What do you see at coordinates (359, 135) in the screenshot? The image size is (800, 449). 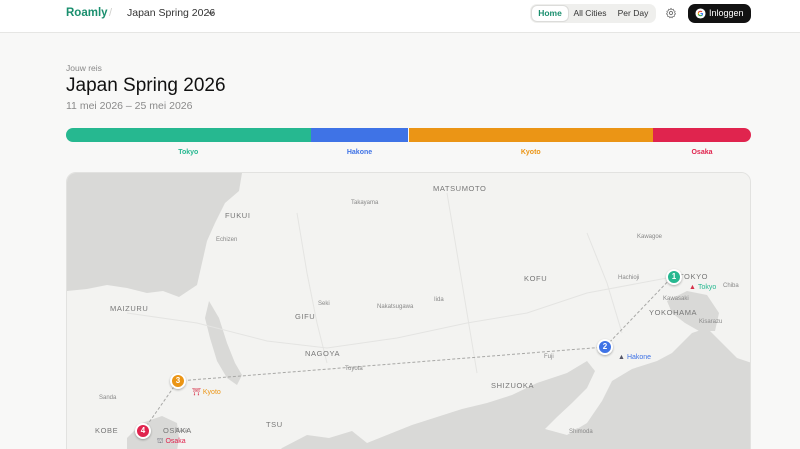 I see `timeline-segment-hakone` at bounding box center [359, 135].